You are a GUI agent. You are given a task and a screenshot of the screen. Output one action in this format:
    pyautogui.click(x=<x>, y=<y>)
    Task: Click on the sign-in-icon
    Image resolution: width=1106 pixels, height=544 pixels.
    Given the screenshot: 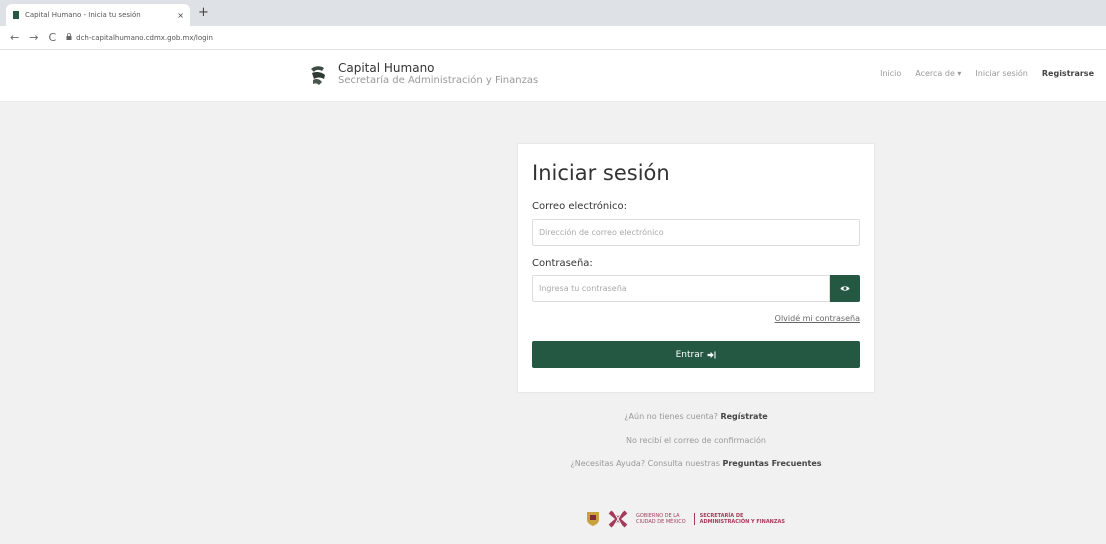 What is the action you would take?
    pyautogui.click(x=711, y=354)
    